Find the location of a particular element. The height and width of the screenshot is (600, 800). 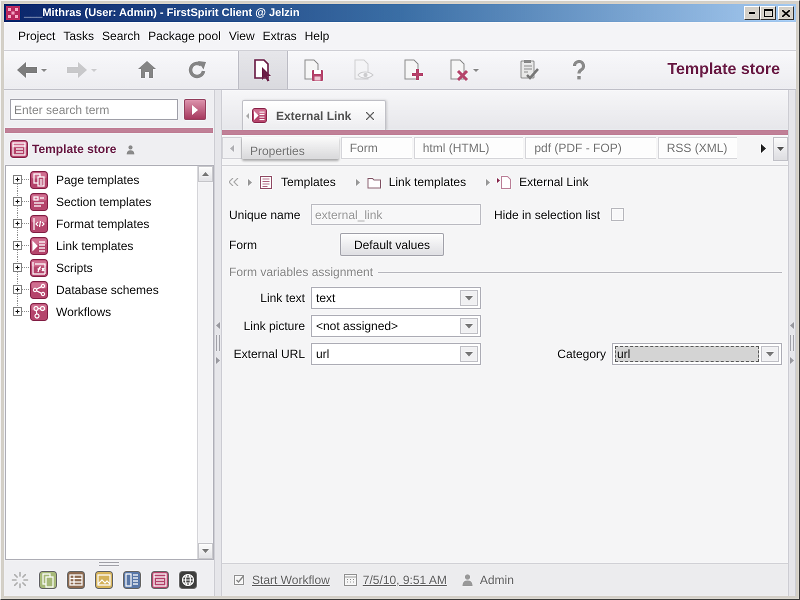

scroll-up-button is located at coordinates (205, 174).